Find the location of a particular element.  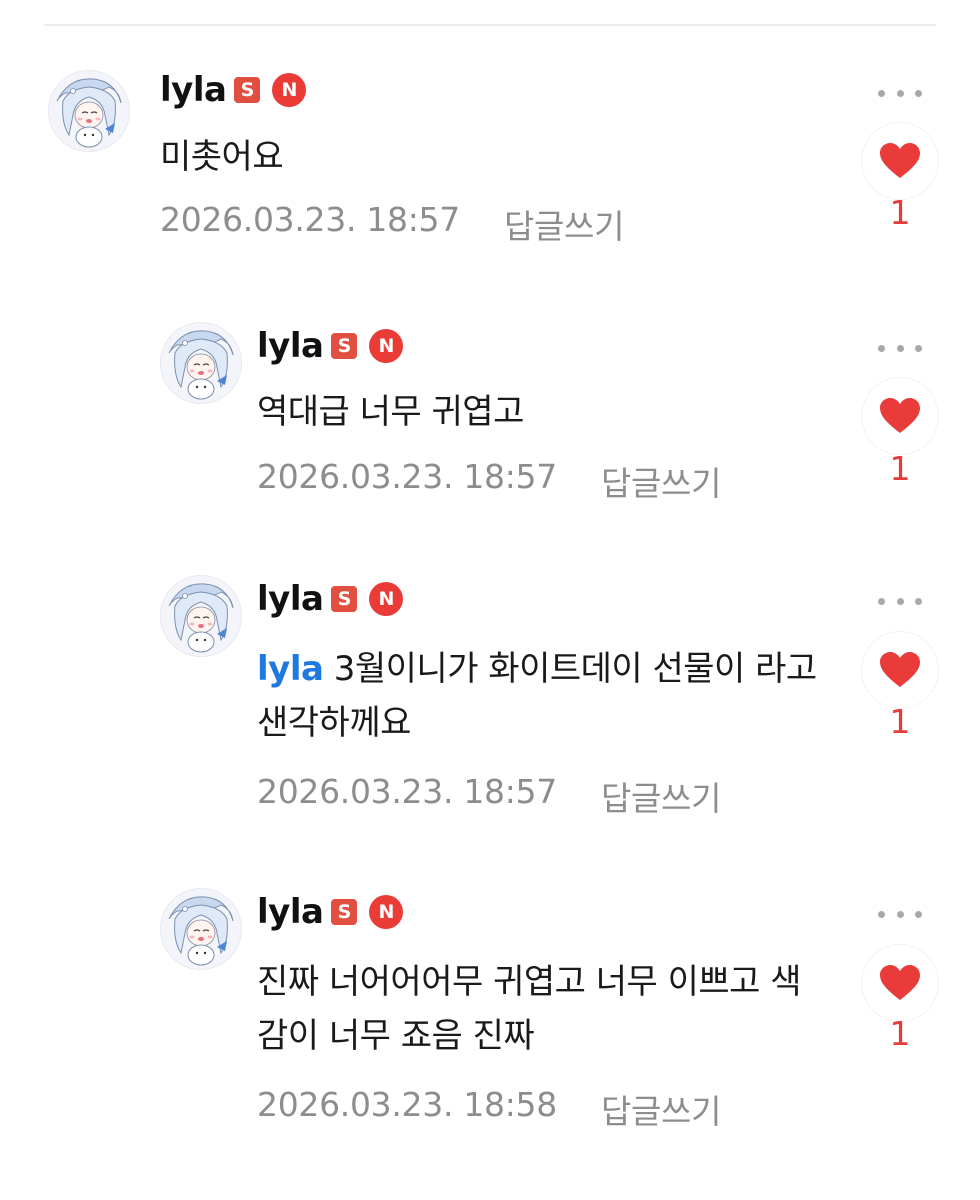

mention-link: lyla is located at coordinates (290, 669).